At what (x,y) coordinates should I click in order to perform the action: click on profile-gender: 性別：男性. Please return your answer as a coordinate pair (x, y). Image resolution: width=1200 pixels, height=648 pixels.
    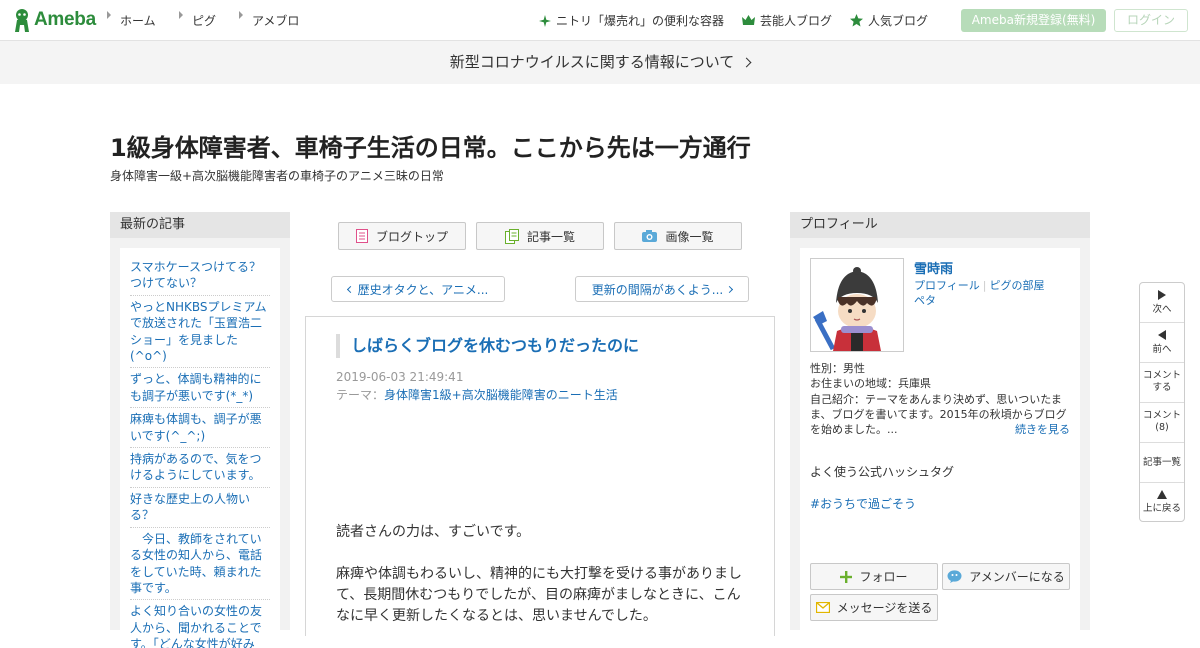
    Looking at the image, I should click on (837, 368).